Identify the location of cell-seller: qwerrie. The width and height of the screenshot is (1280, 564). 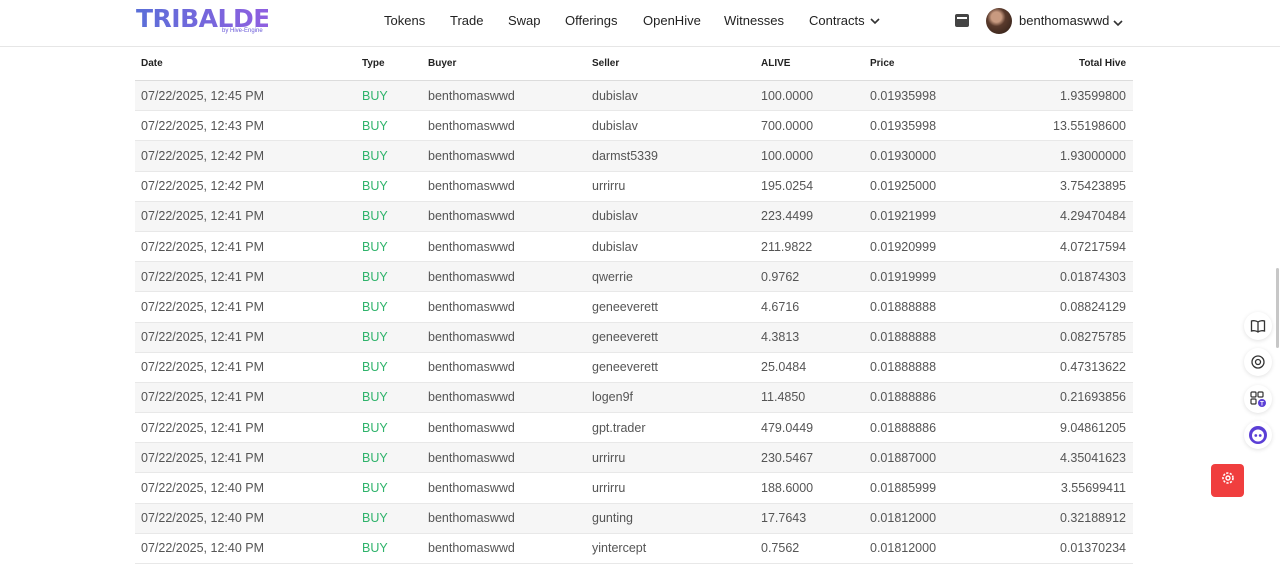
(670, 277).